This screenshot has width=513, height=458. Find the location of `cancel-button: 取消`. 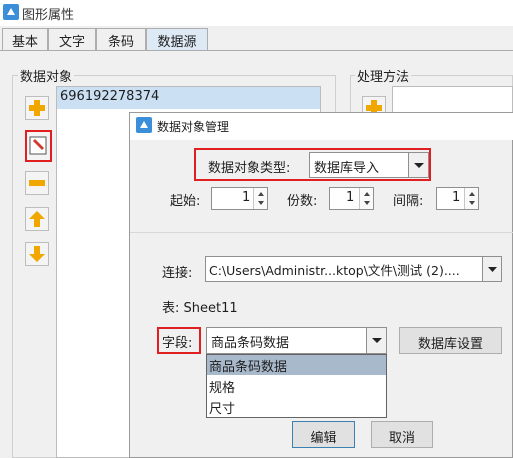

cancel-button: 取消 is located at coordinates (402, 434).